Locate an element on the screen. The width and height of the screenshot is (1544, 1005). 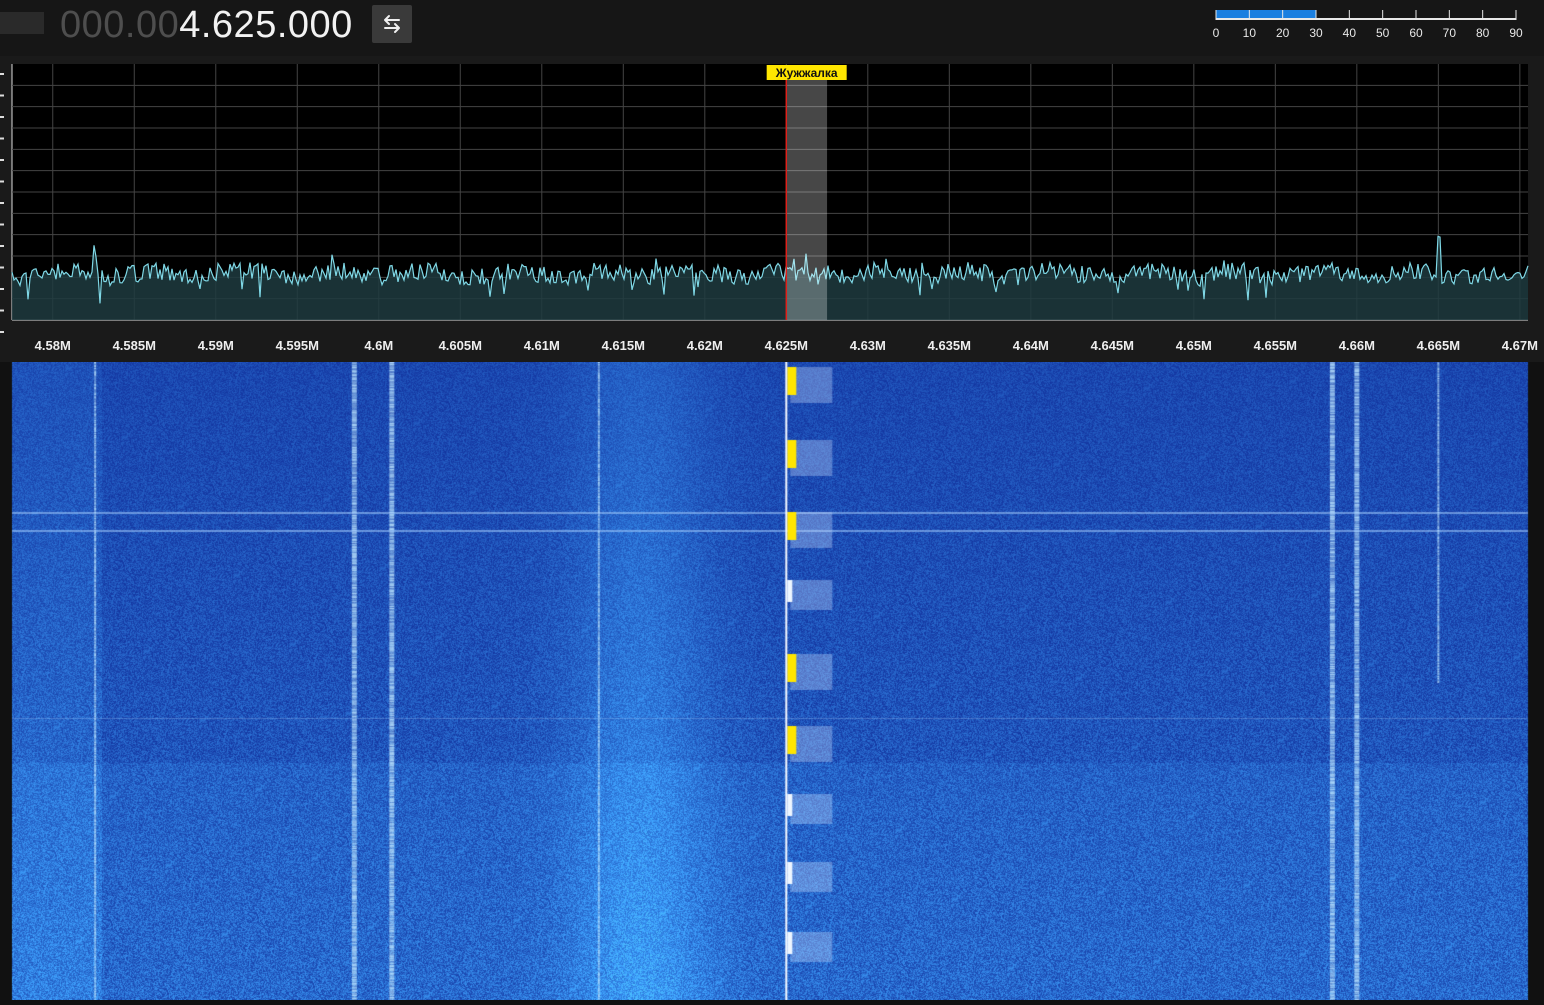
freq-tick-label: 4.67M is located at coordinates (1520, 345).